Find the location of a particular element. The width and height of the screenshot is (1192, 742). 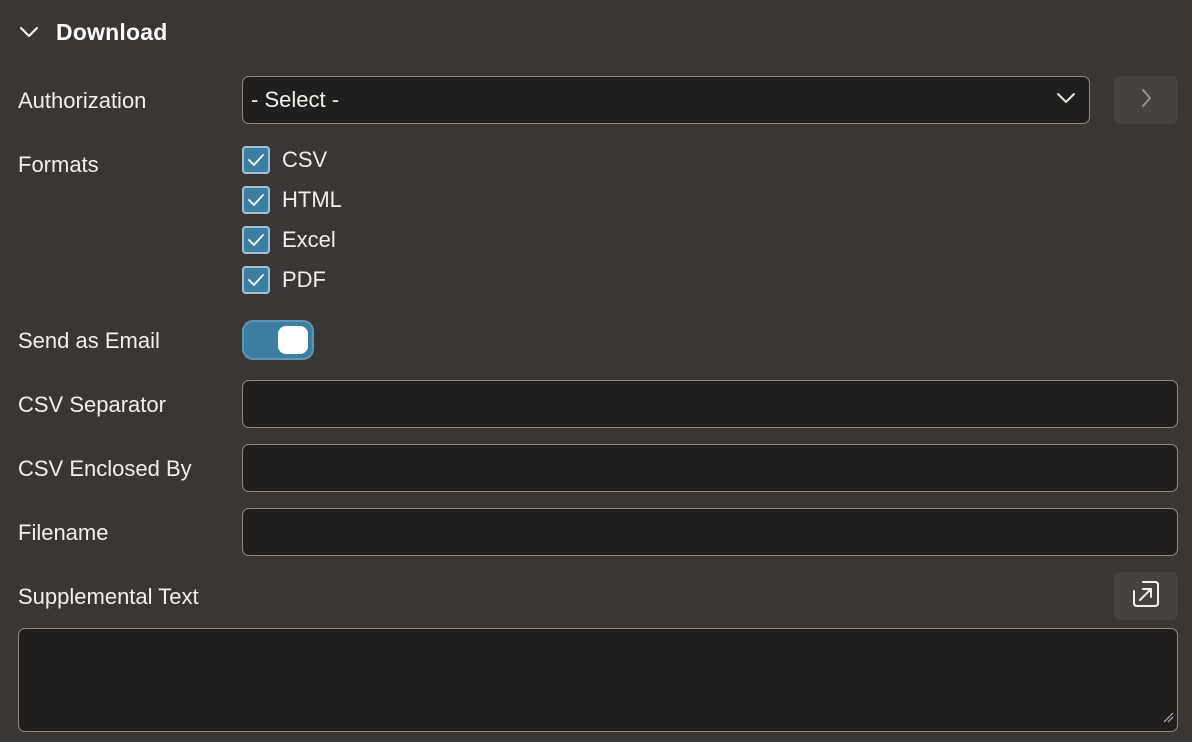

csv-enclosed-by-label: CSV Enclosed By is located at coordinates (105, 468).